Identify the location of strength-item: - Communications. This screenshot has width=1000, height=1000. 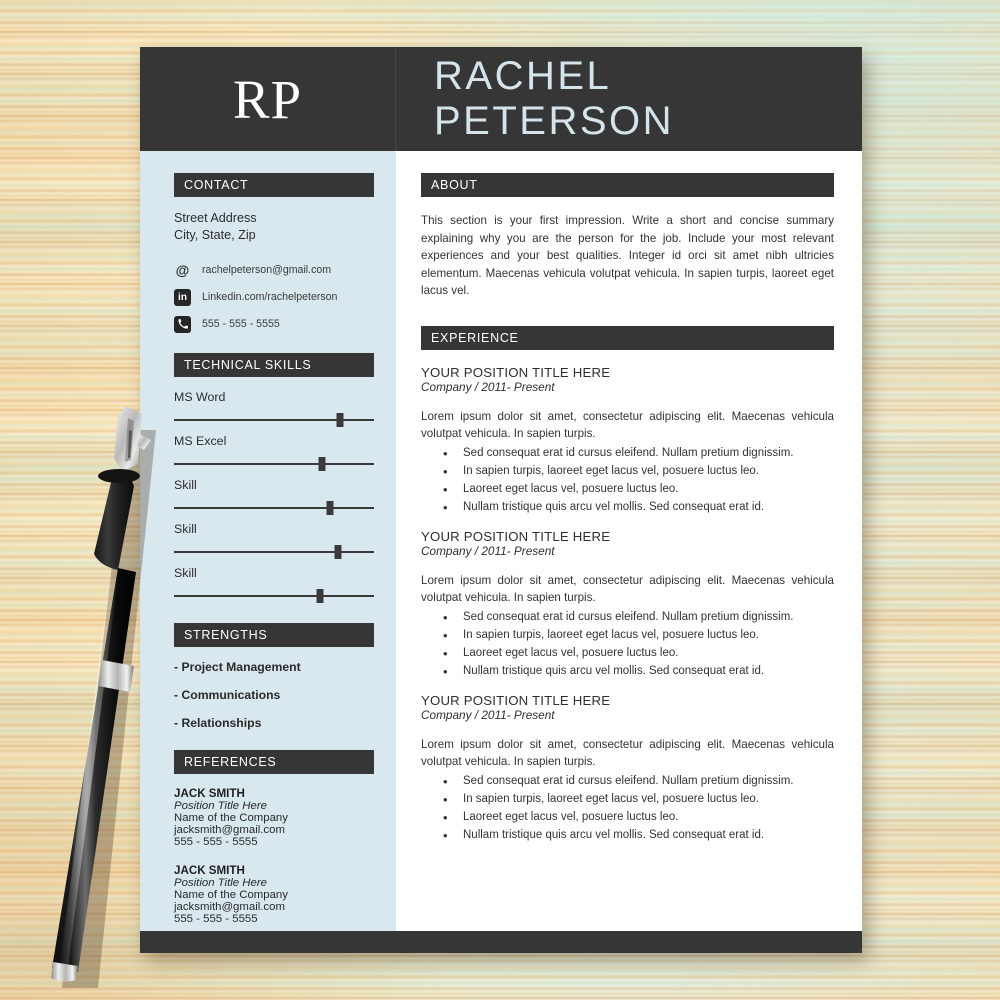
(227, 694).